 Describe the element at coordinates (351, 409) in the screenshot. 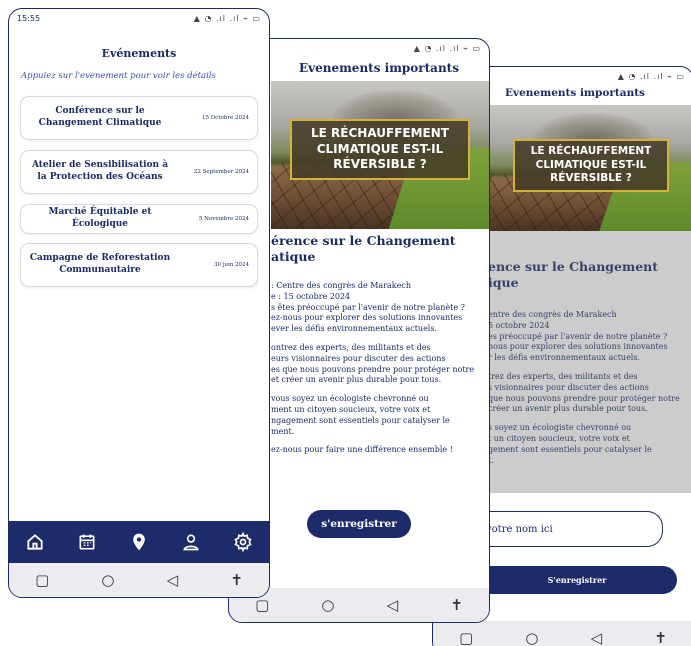

I see `body-line: ment un citoyen soucieux, votre voix et` at that location.